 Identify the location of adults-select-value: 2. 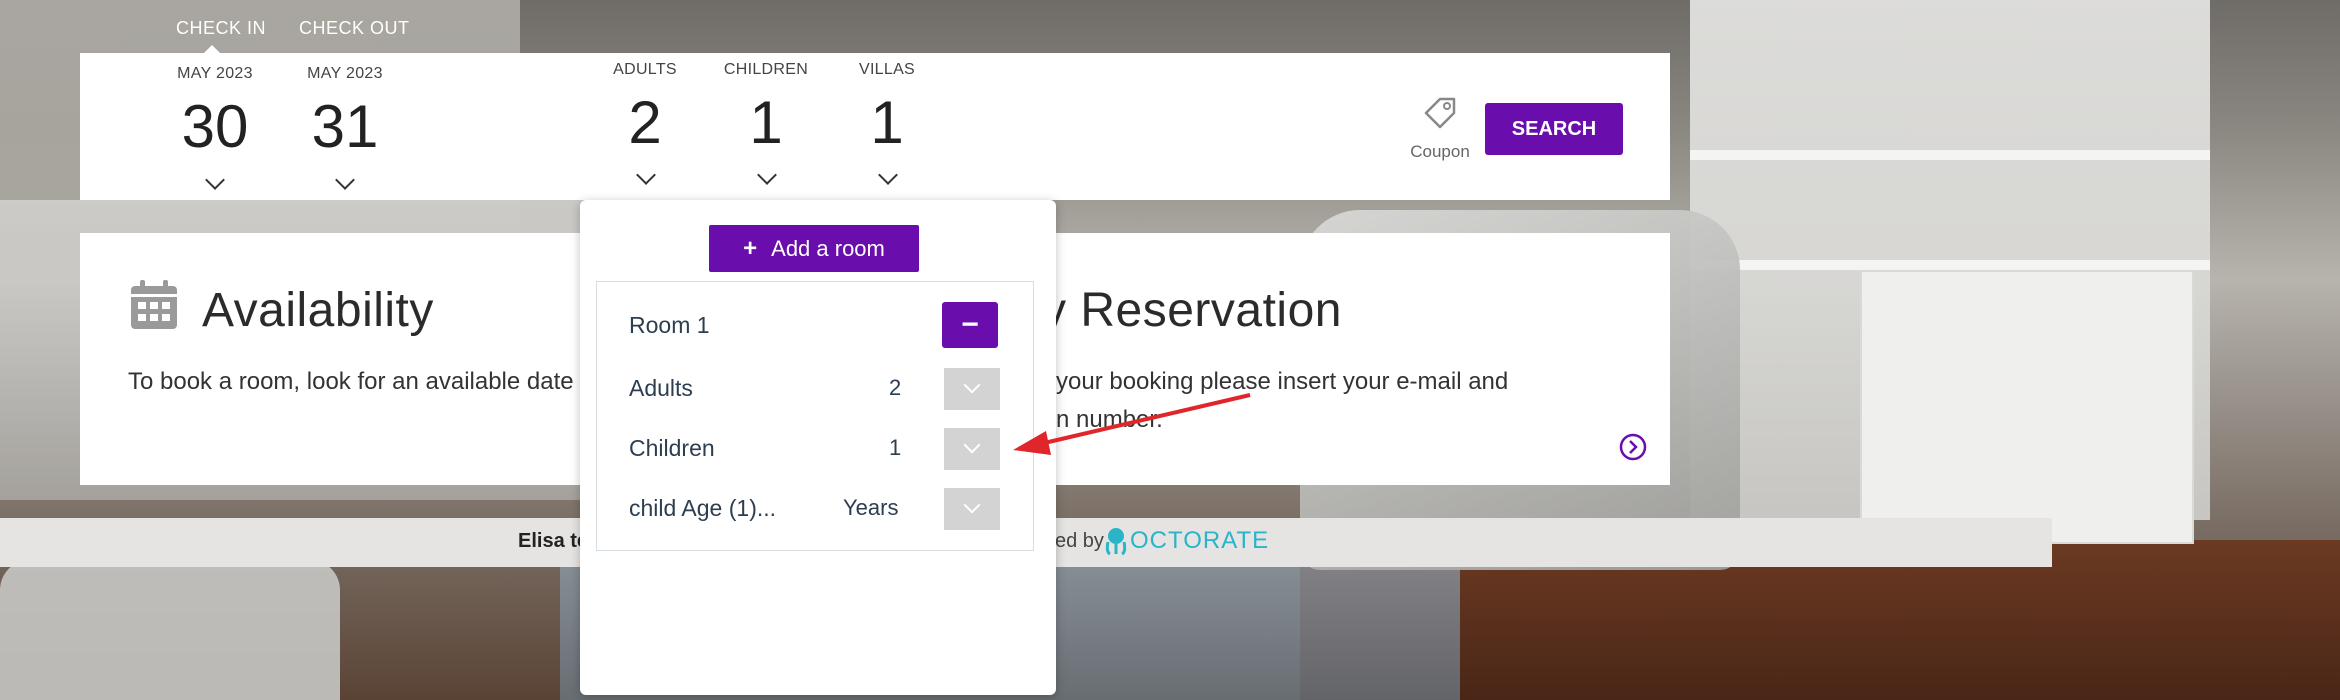
(895, 387).